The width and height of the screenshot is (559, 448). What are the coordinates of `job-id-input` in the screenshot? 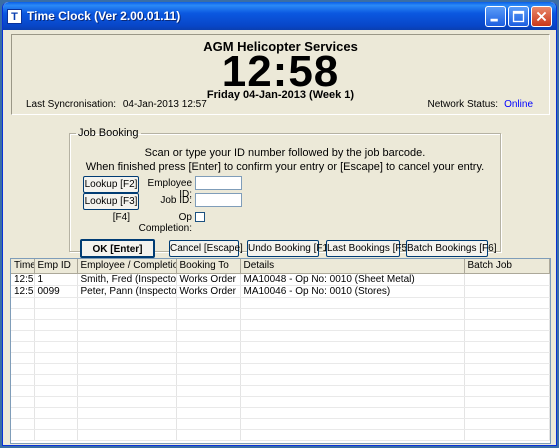 It's located at (218, 200).